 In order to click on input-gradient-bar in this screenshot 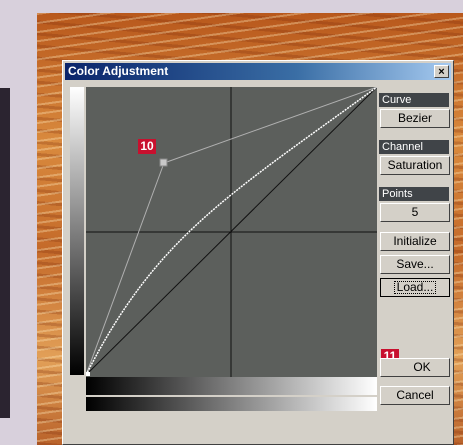, I will do `click(77, 231)`.